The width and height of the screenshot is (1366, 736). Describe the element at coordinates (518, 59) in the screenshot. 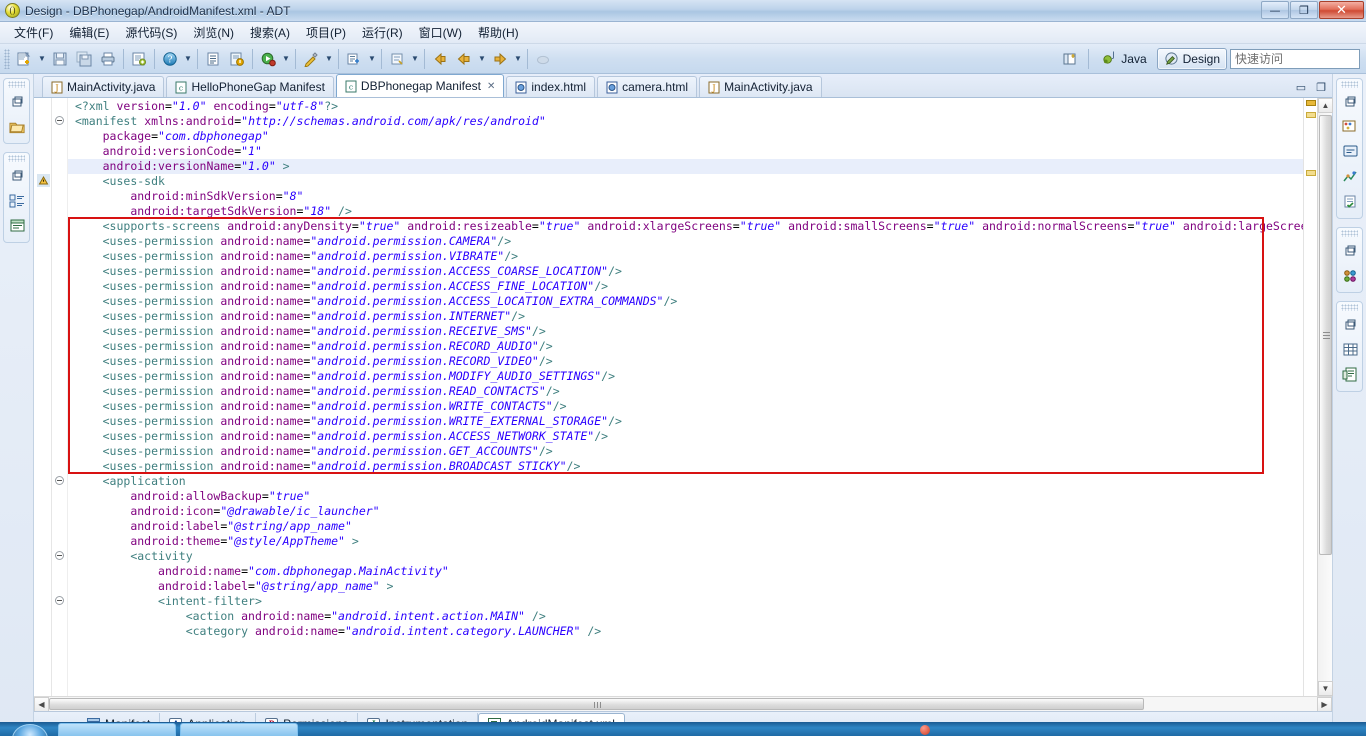

I see `forward-dropdown-arrow: ▼` at that location.